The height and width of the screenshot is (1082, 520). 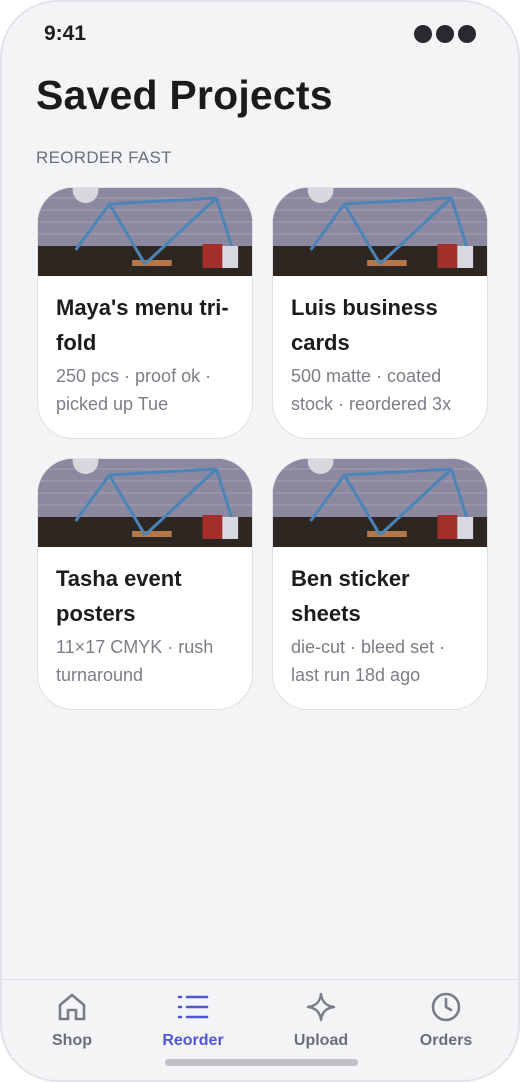 I want to click on project-title: Tasha event posters, so click(x=119, y=596).